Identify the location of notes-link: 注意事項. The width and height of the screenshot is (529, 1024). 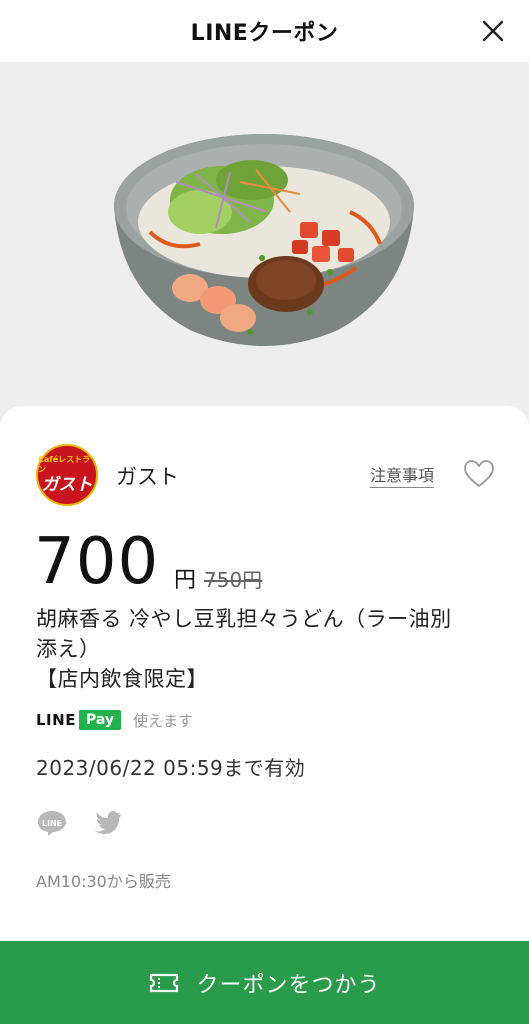
(402, 475).